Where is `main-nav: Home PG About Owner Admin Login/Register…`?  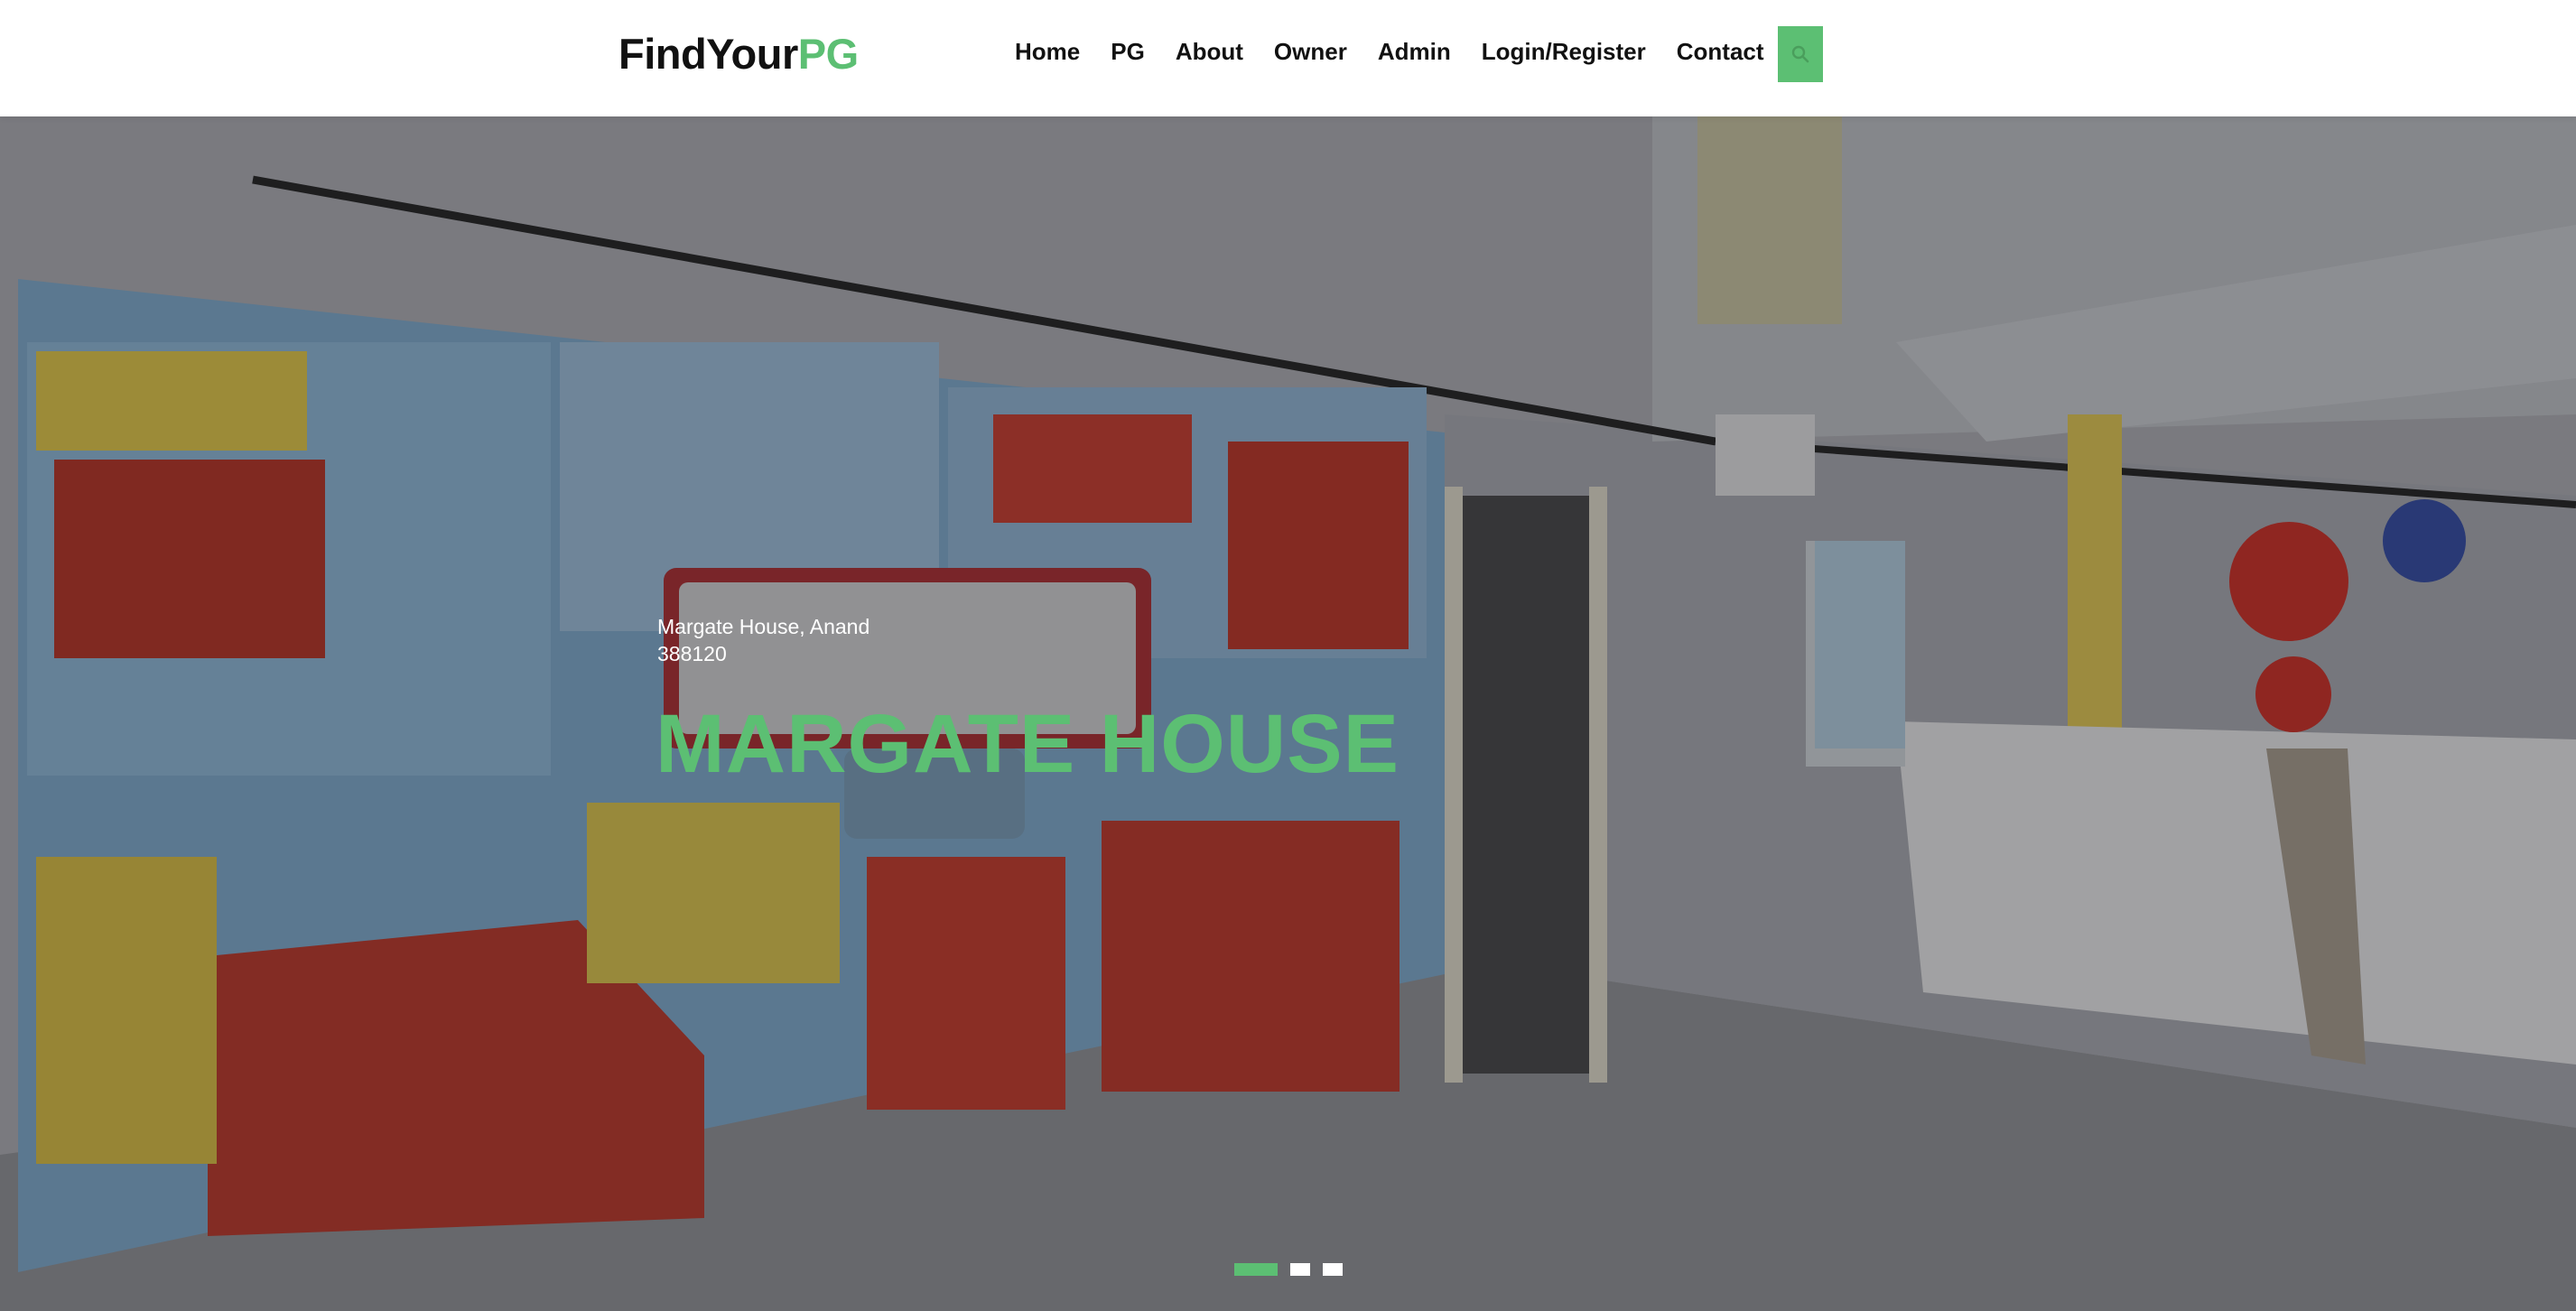 main-nav: Home PG About Owner Admin Login/Register… is located at coordinates (1405, 52).